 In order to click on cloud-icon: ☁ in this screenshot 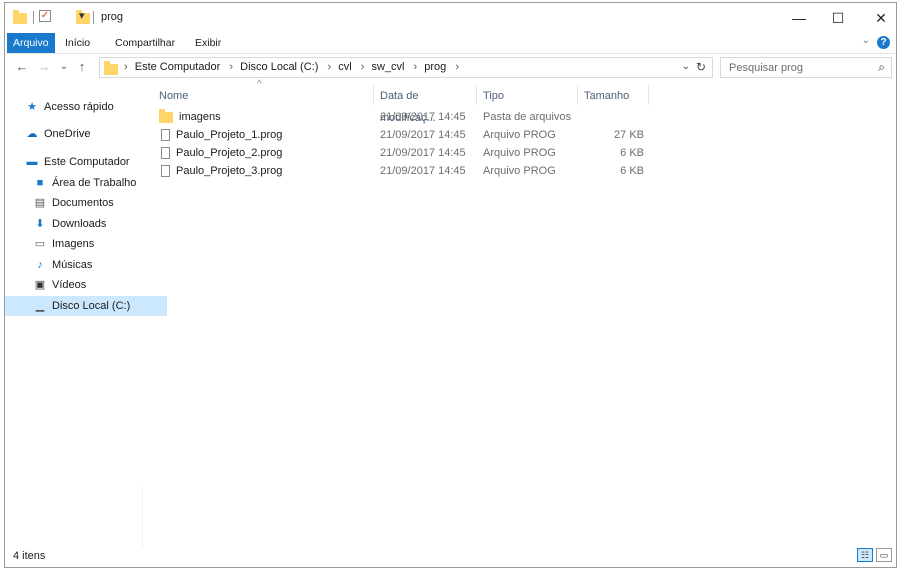, I will do `click(32, 134)`.